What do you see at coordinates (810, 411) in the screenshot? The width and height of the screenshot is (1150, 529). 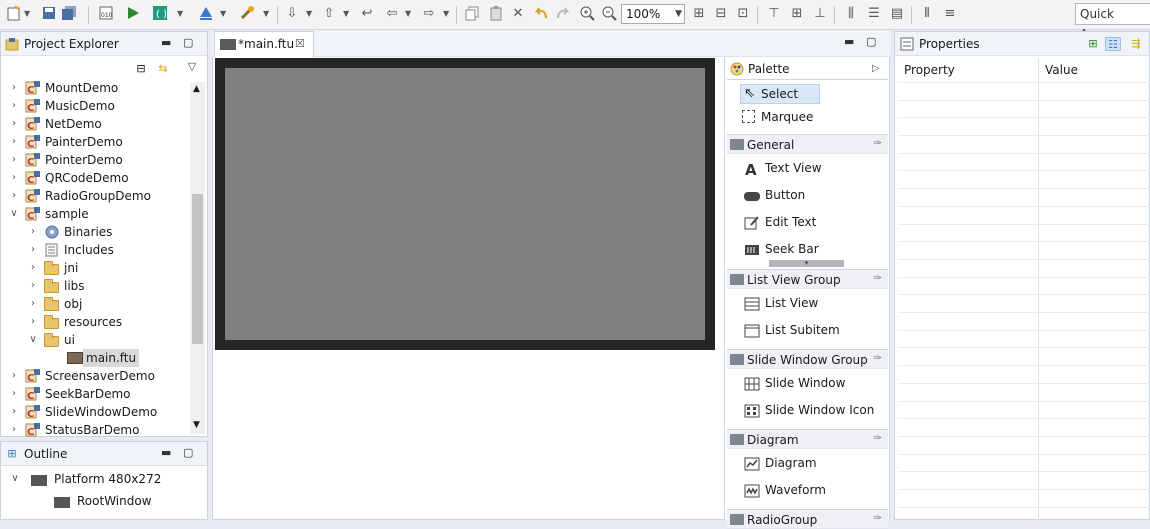 I see `palette-item: Slide Window Icon` at bounding box center [810, 411].